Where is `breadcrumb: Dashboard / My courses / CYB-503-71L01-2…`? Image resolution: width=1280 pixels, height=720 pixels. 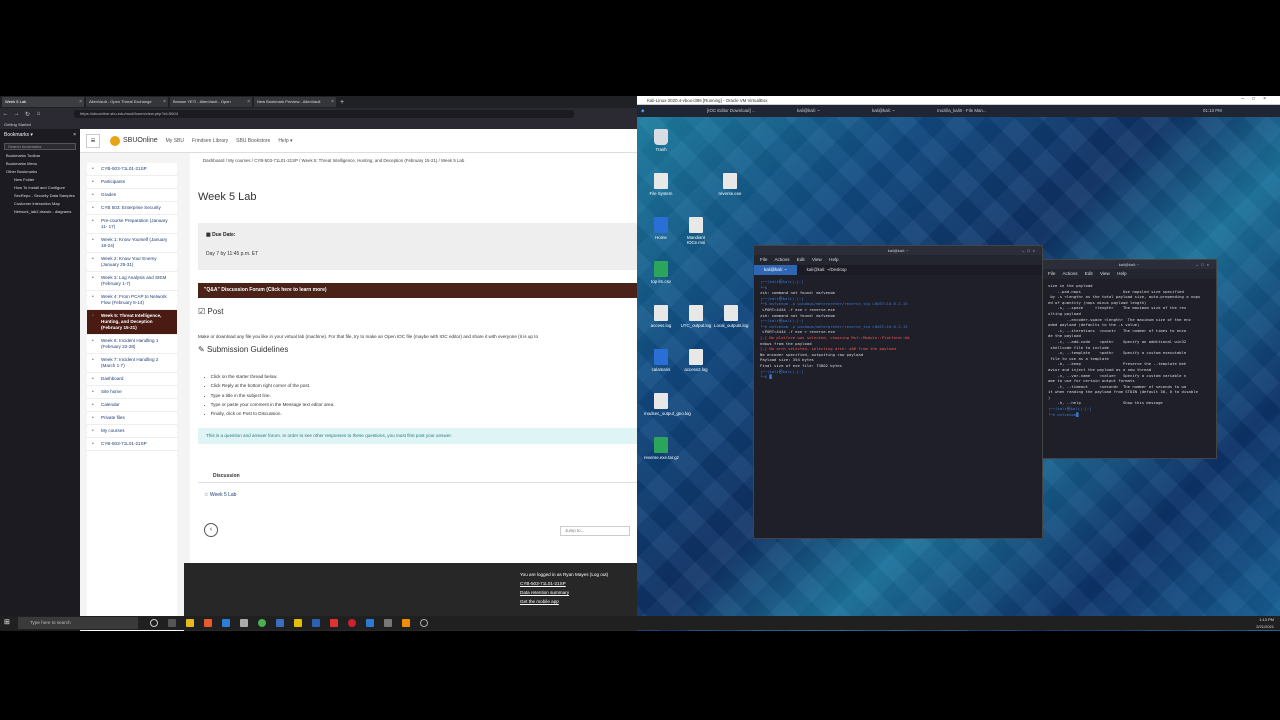 breadcrumb: Dashboard / My courses / CYB-503-71L01-2… is located at coordinates (333, 160).